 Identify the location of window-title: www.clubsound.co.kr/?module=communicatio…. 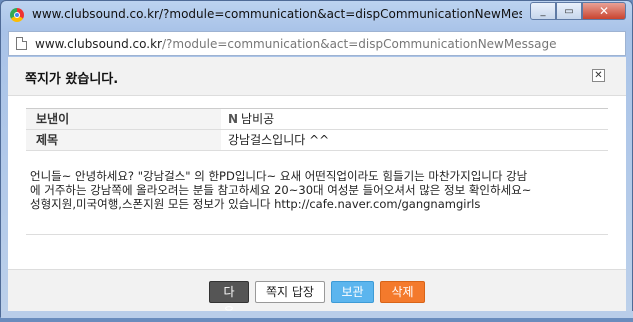
(277, 14).